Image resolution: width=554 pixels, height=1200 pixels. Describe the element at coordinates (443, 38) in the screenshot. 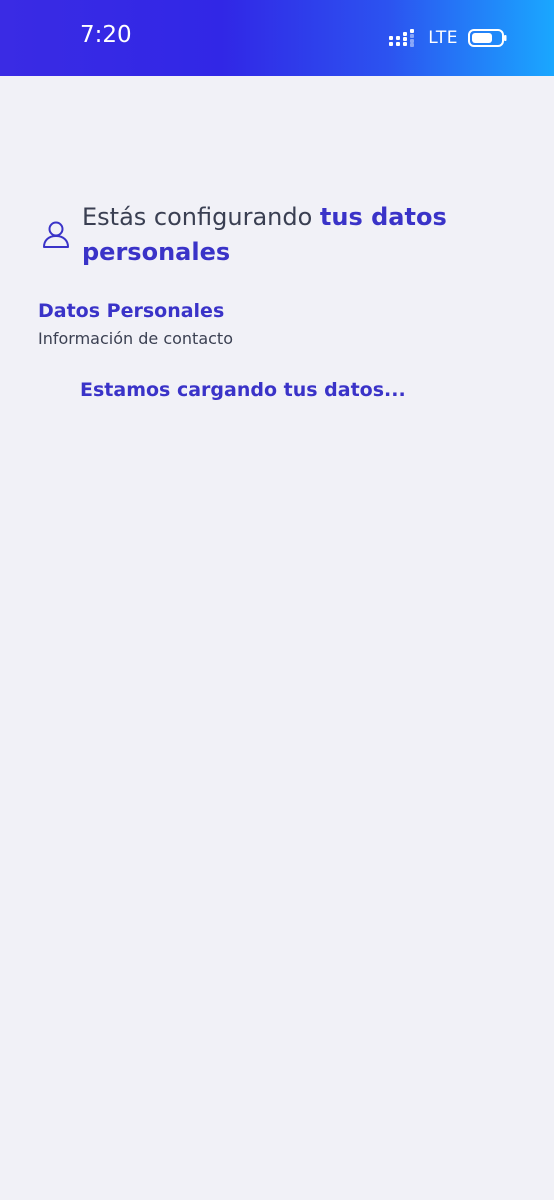

I see `network-type: LTE` at that location.